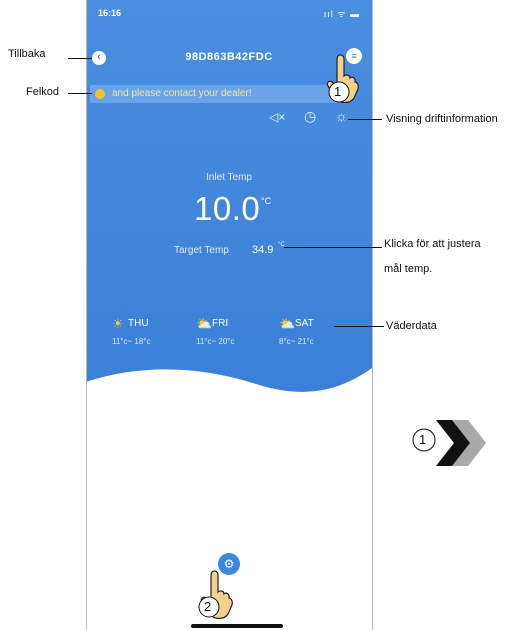 The width and height of the screenshot is (521, 630). What do you see at coordinates (86, 315) in the screenshot?
I see `phone-border-left` at bounding box center [86, 315].